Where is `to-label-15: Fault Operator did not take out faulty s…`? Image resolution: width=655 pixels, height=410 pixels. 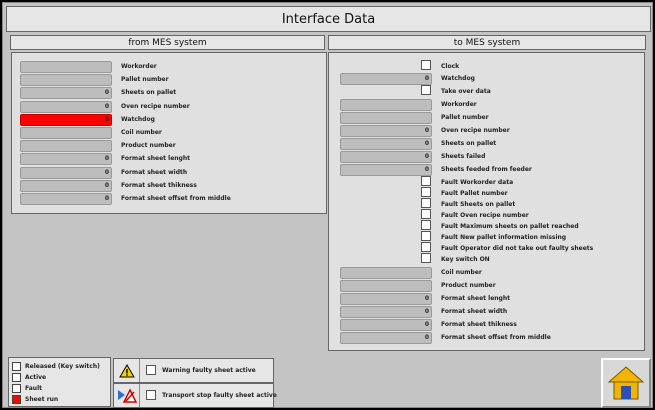 to-label-15: Fault Operator did not take out faulty s… is located at coordinates (517, 248).